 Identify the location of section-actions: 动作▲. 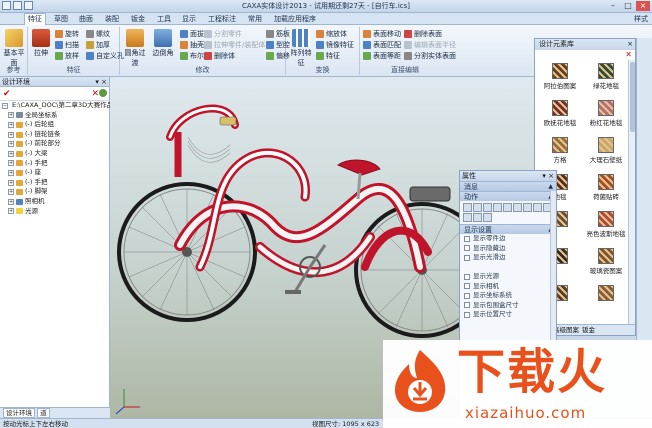
(508, 196).